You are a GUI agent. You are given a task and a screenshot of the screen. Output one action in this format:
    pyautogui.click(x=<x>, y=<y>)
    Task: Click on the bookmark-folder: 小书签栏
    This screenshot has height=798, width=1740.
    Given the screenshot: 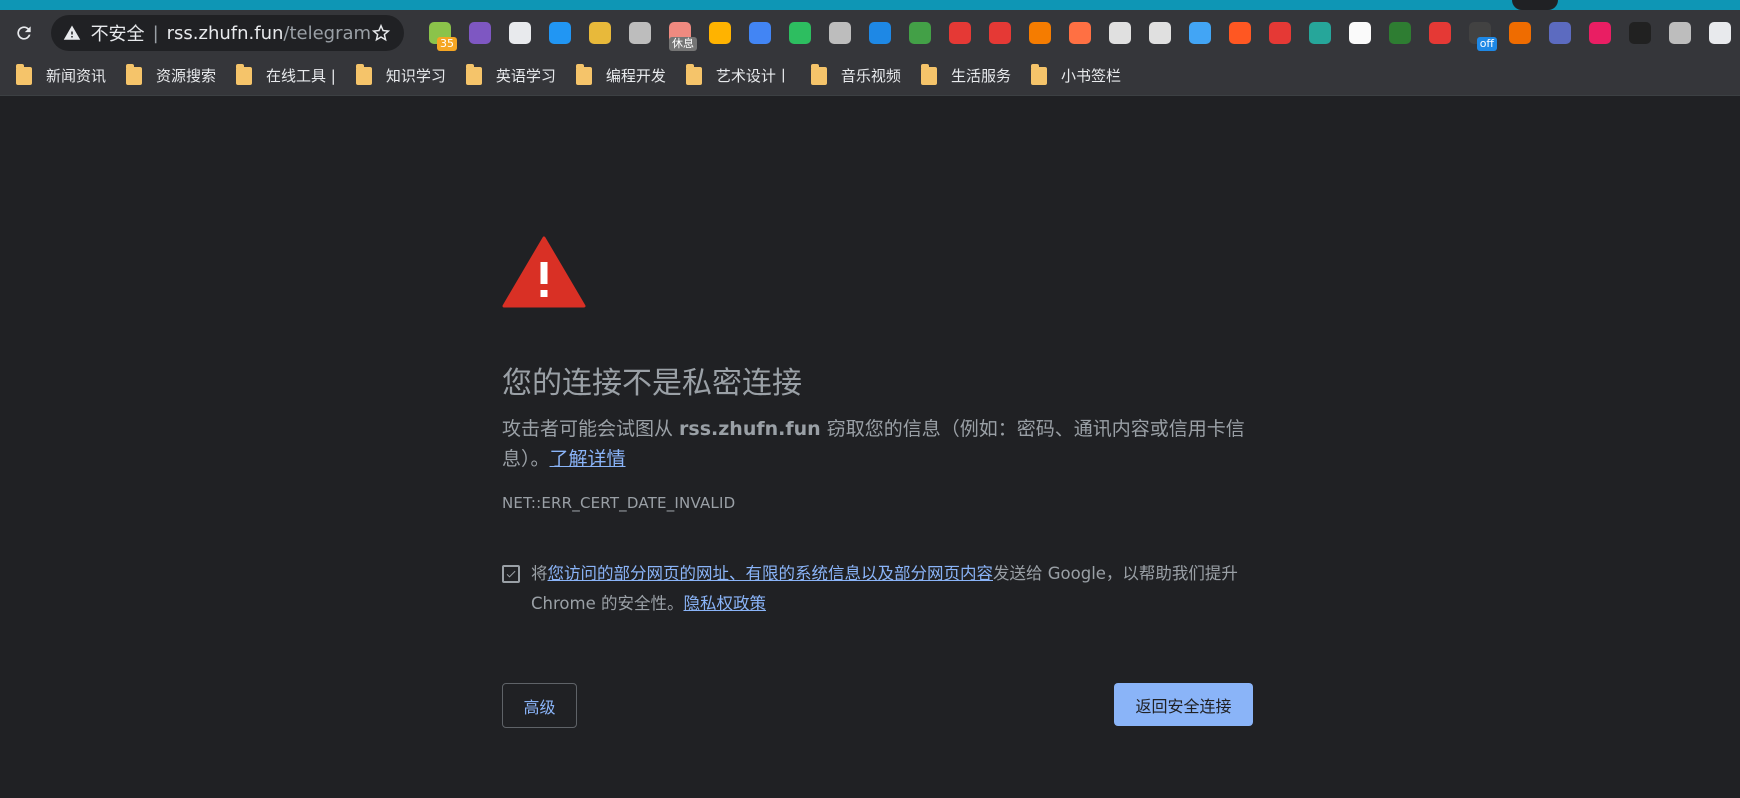 What is the action you would take?
    pyautogui.click(x=1080, y=76)
    